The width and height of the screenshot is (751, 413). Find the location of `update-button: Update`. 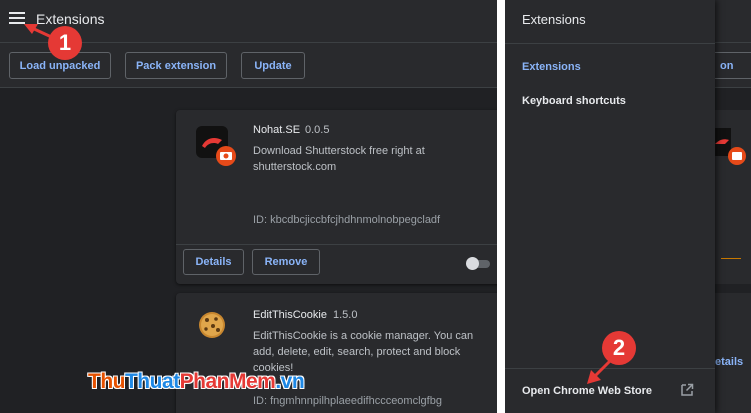

update-button: Update is located at coordinates (273, 65).